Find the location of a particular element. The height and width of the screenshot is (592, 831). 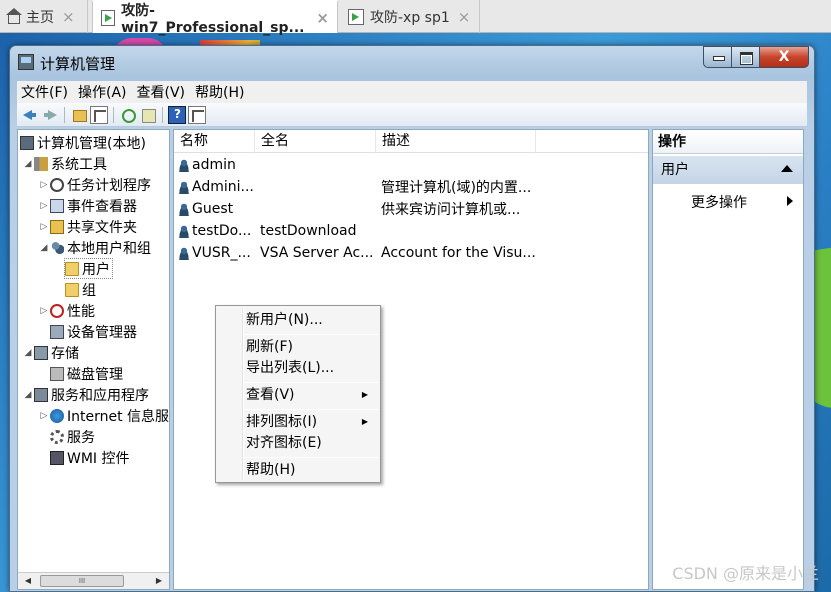

tree-item-event-viewer: ▷ 事件查看器 is located at coordinates (87, 205).